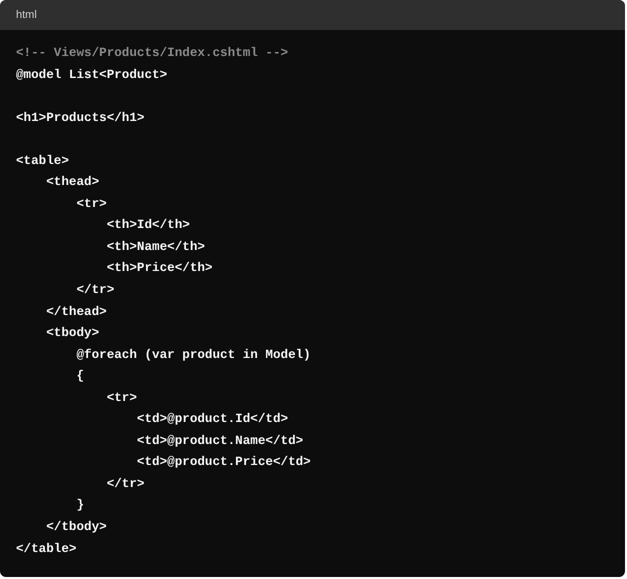  I want to click on code-line: @model List<Product>, so click(92, 75).